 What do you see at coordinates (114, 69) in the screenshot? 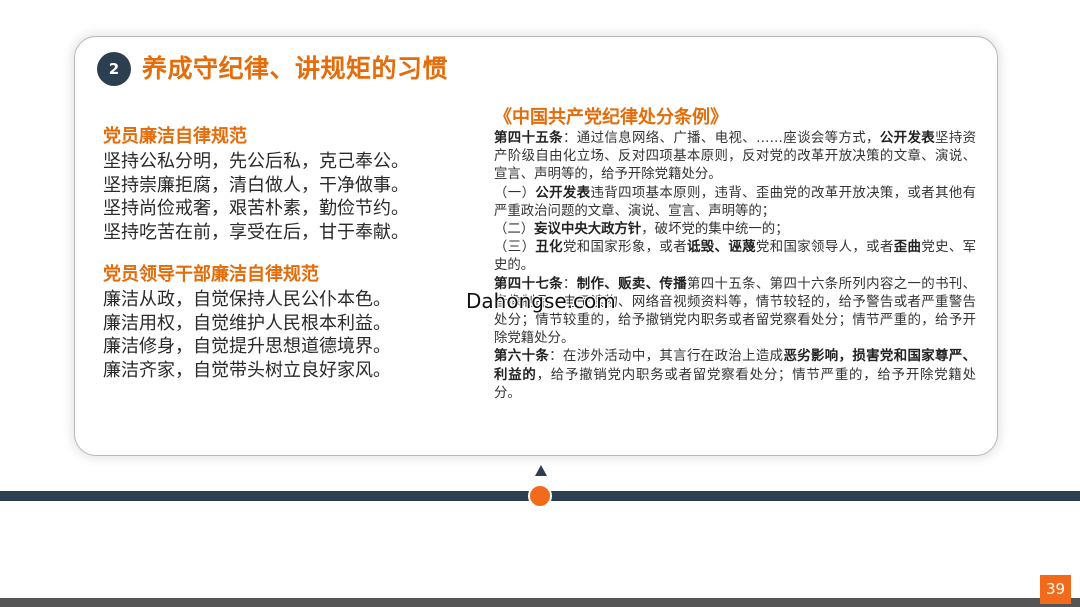
I see `section-number-badge: 2` at bounding box center [114, 69].